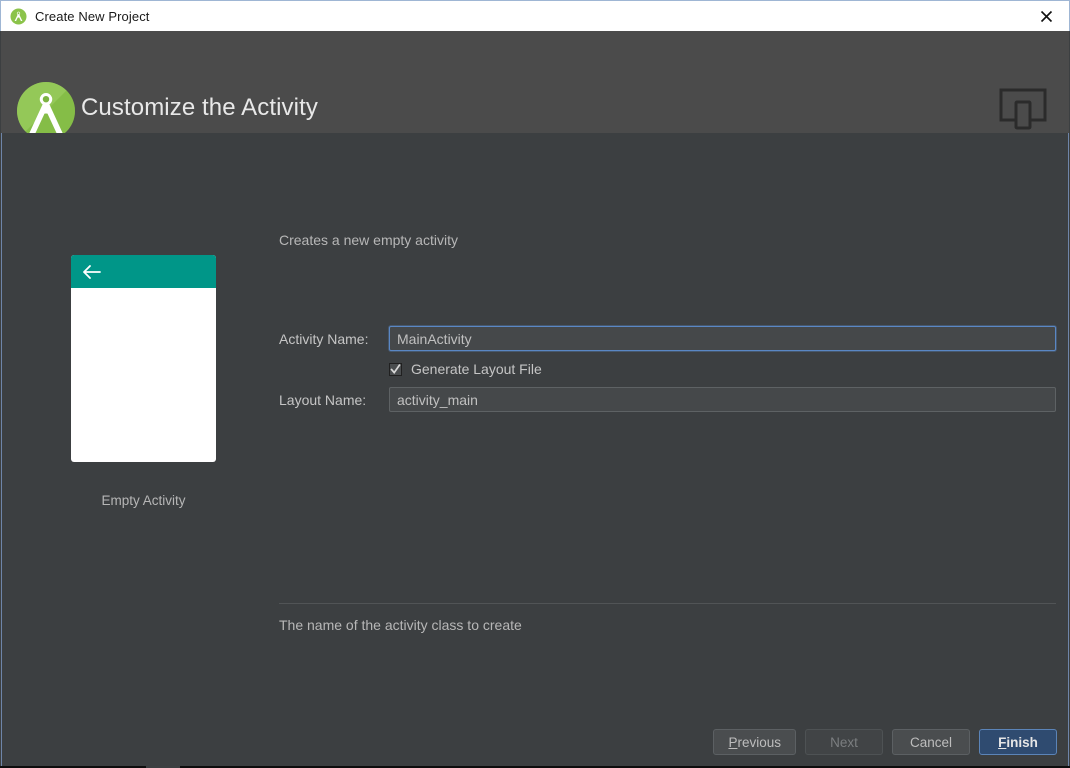 The image size is (1070, 768). I want to click on layout-name-row: Layout Name: activity_main, so click(667, 399).